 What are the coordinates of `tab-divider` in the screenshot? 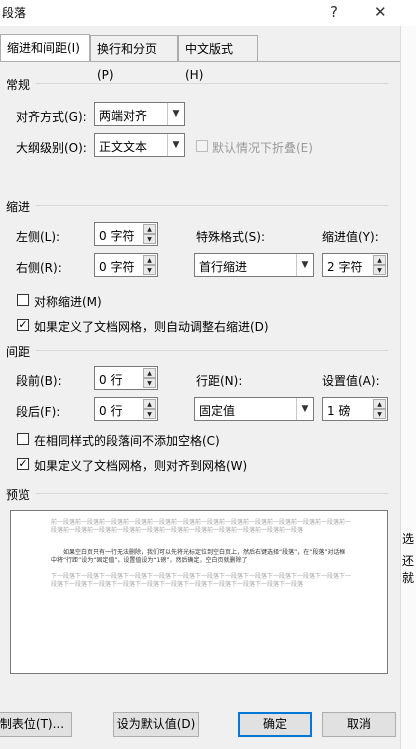 It's located at (200, 61).